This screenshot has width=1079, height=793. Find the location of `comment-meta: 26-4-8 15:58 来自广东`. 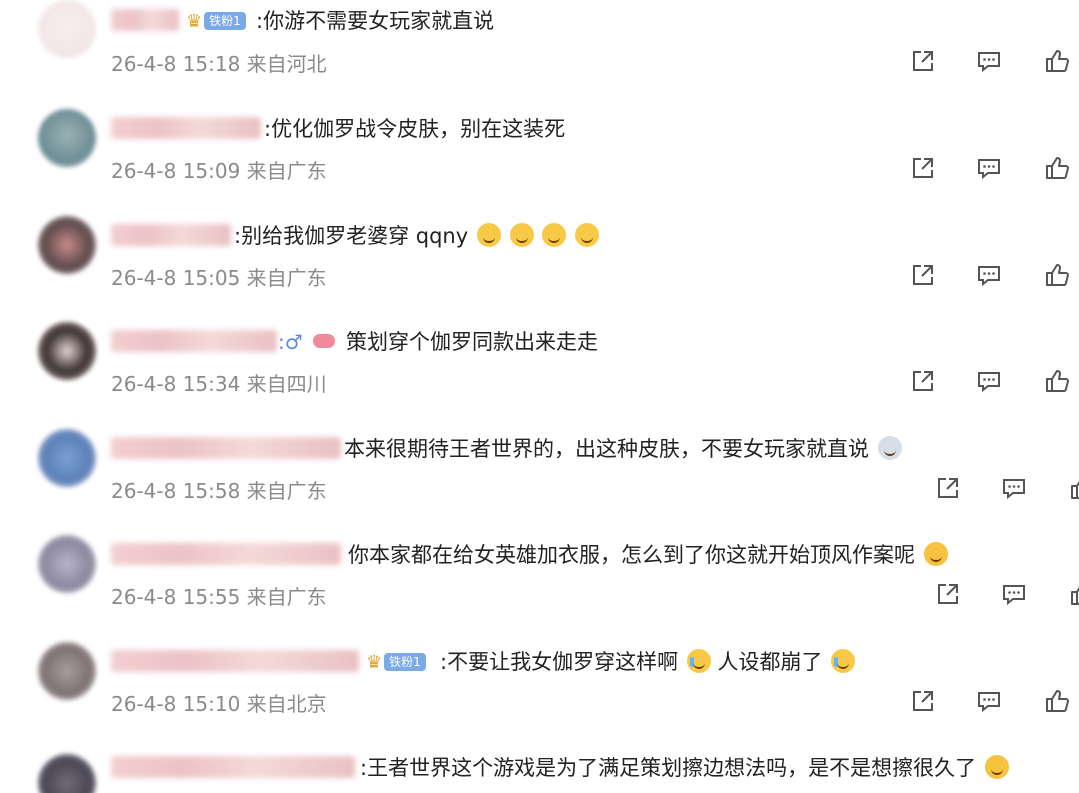

comment-meta: 26-4-8 15:58 来自广东 is located at coordinates (219, 491).